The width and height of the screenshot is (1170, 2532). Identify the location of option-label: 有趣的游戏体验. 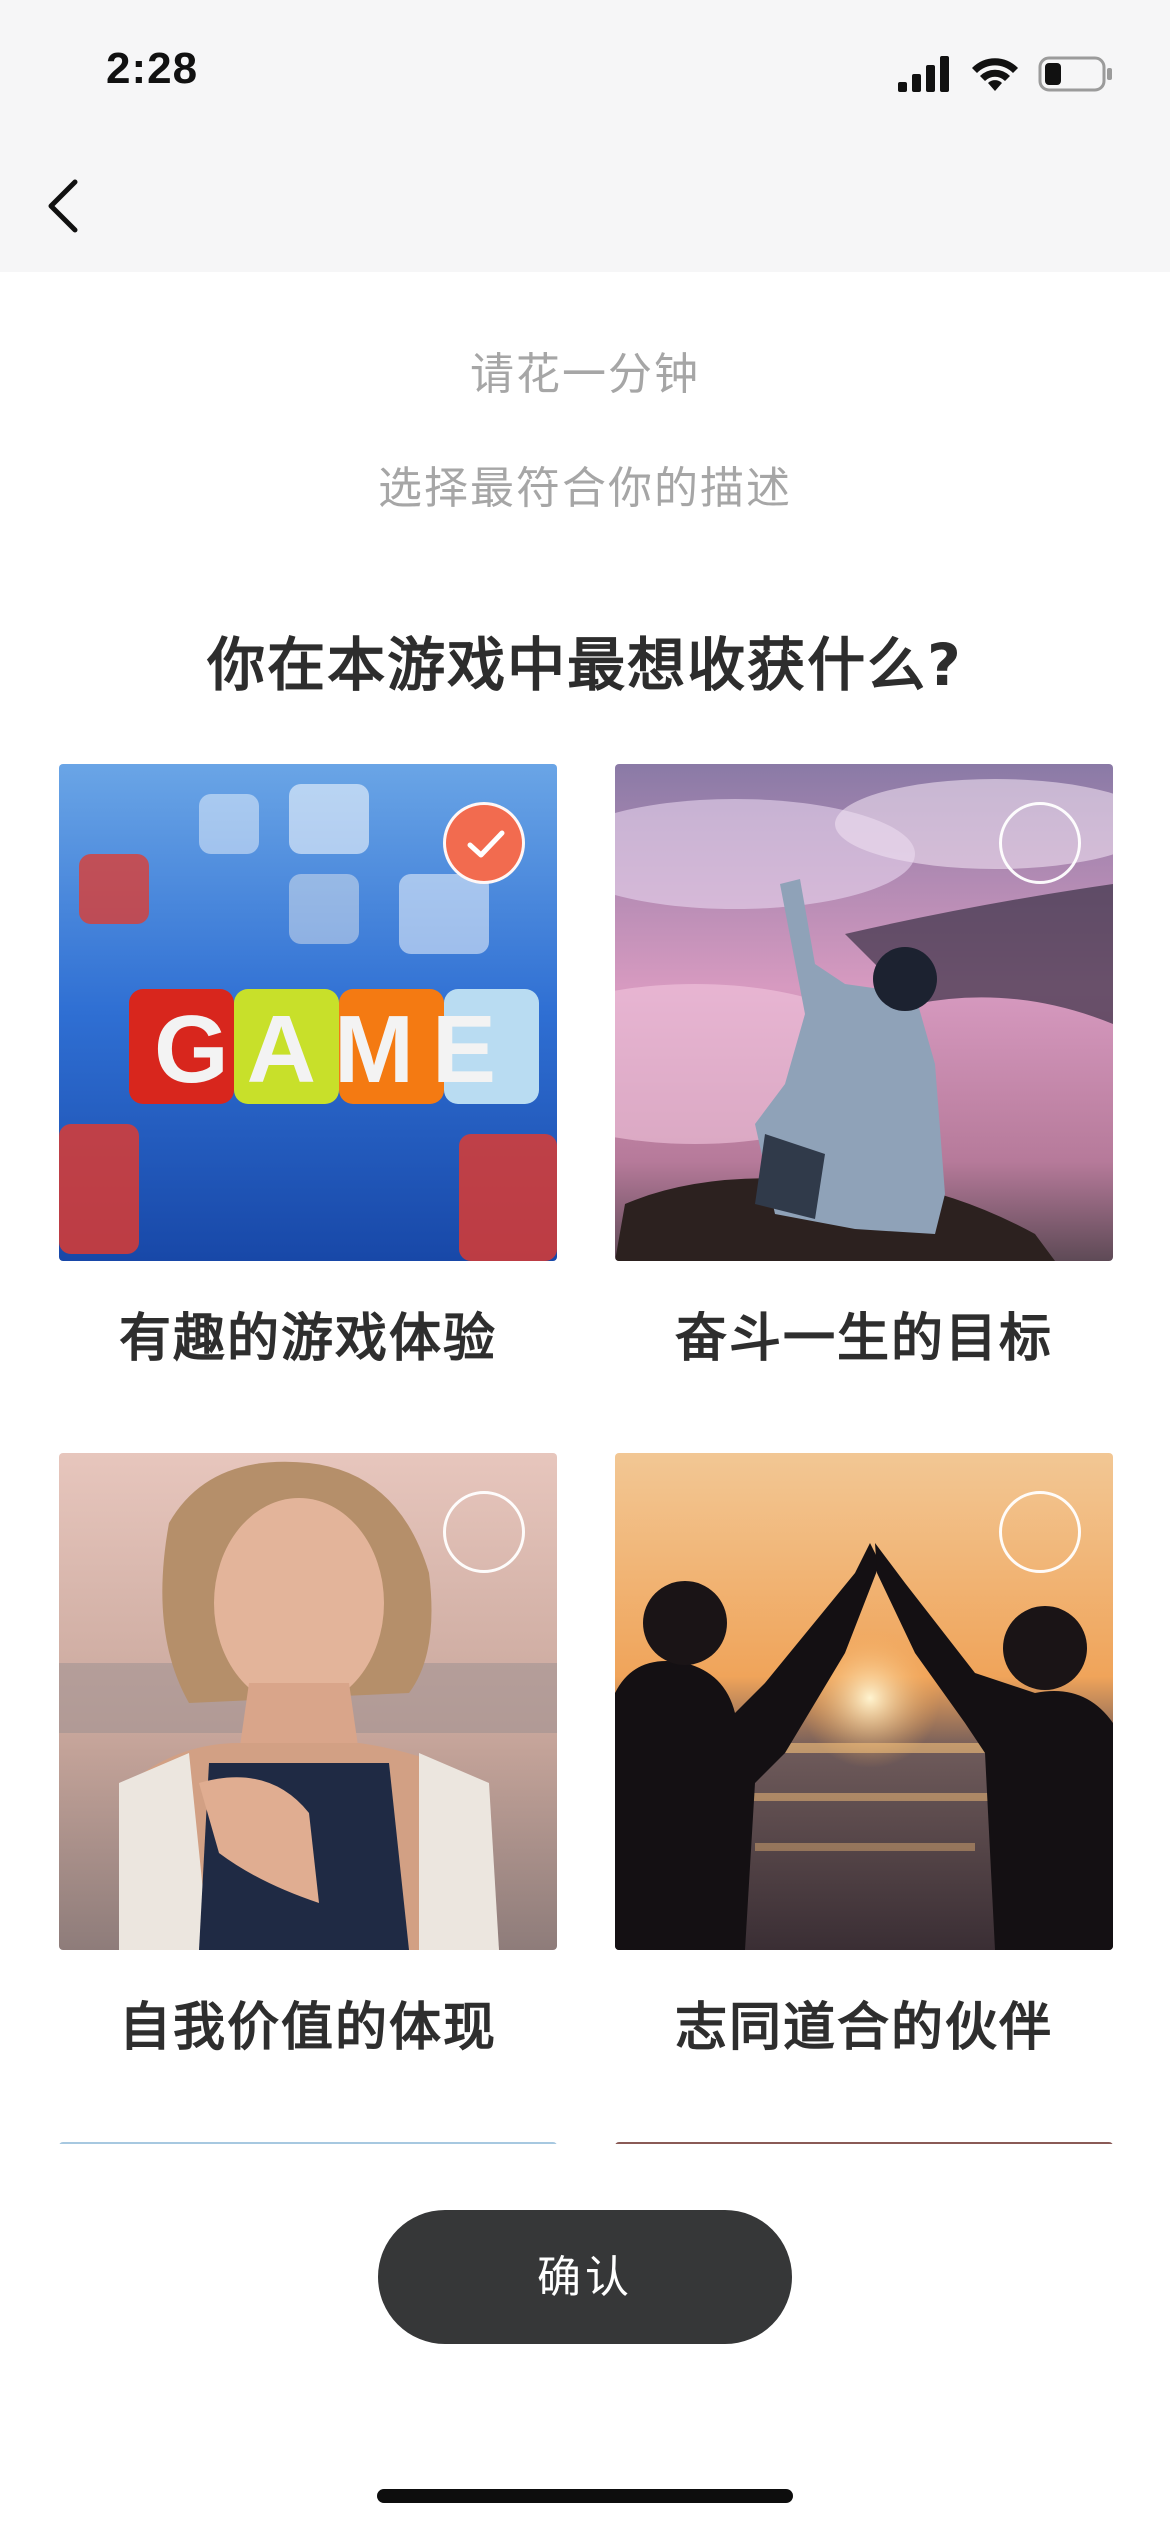
(307, 1339).